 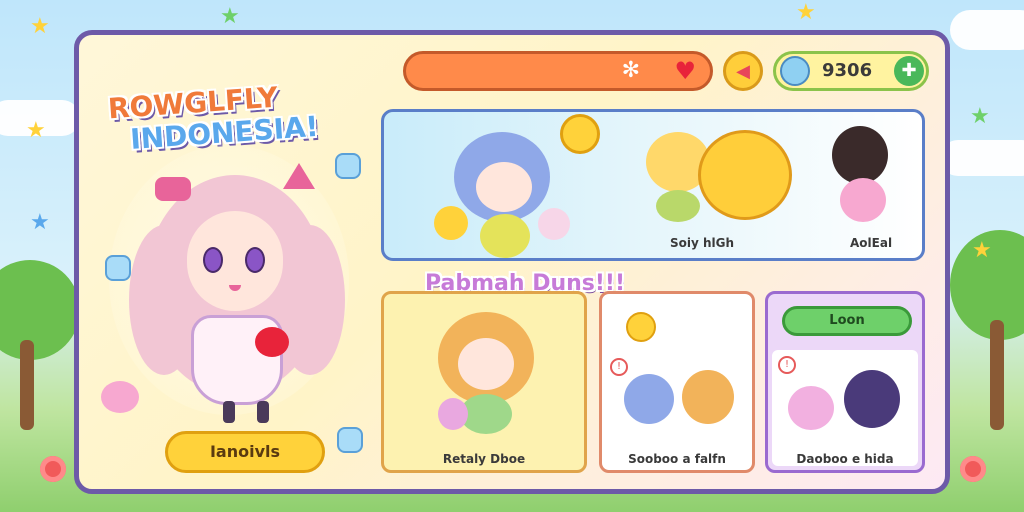 I want to click on mouth, so click(x=235, y=288).